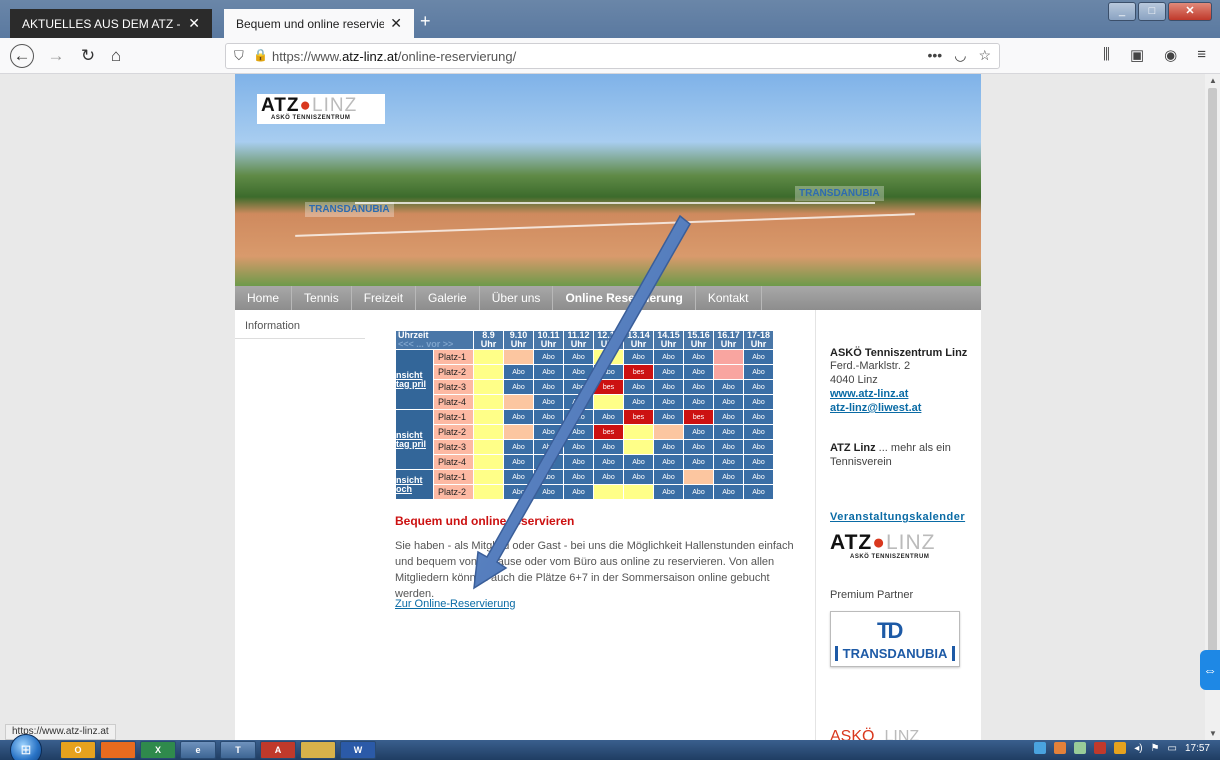 The height and width of the screenshot is (760, 1220). I want to click on menu-freizeit: Freizeit, so click(384, 298).